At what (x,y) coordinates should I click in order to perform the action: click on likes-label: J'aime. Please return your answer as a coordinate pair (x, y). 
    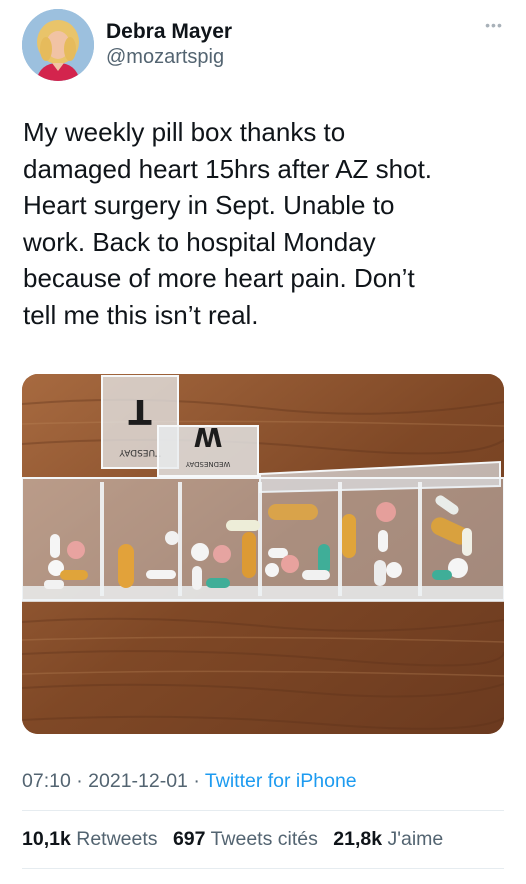
    Looking at the image, I should click on (415, 839).